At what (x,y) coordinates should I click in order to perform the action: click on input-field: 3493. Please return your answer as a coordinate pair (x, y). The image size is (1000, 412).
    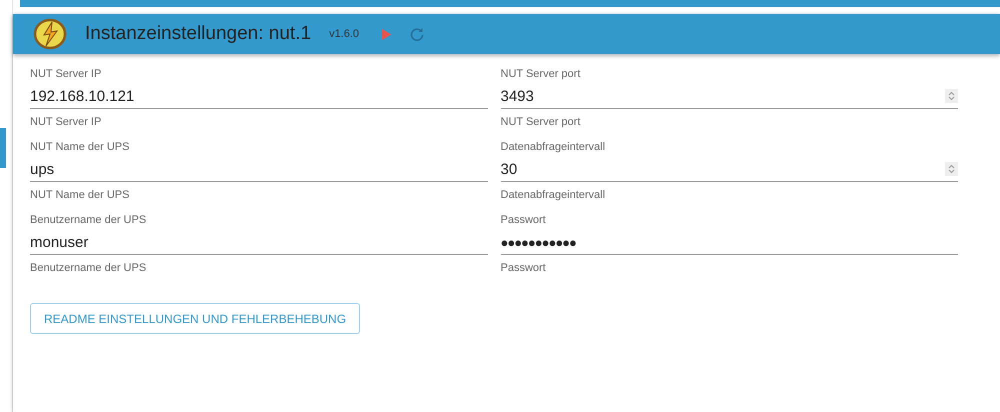
    Looking at the image, I should click on (729, 96).